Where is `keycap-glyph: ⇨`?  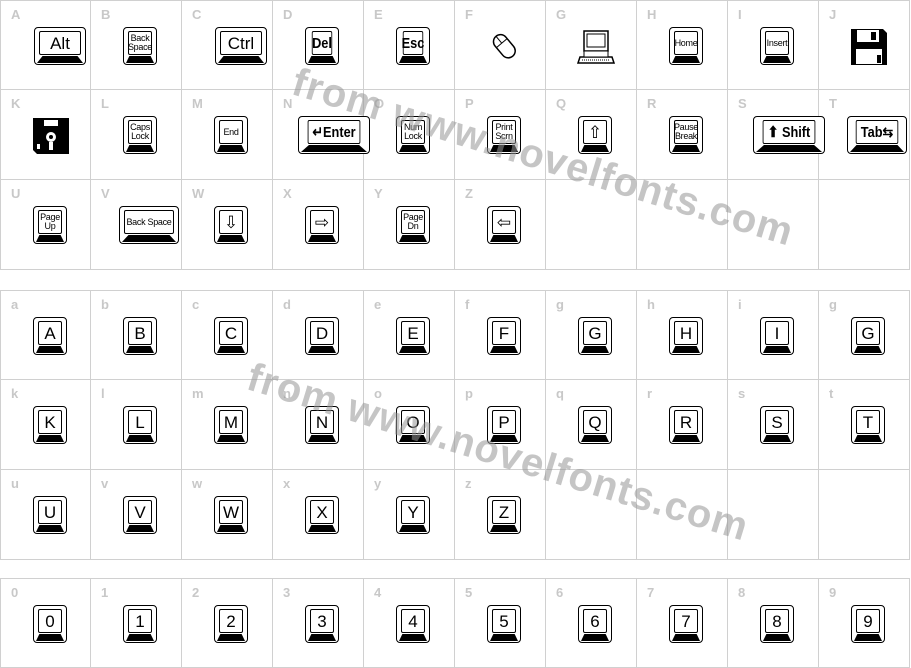 keycap-glyph: ⇨ is located at coordinates (322, 225).